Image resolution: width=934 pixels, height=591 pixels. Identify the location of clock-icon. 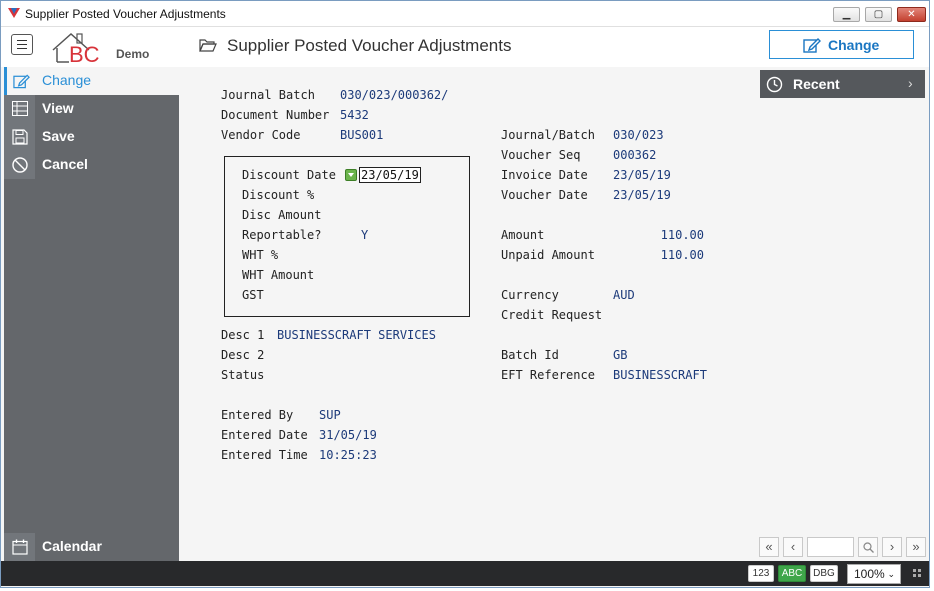
(774, 84).